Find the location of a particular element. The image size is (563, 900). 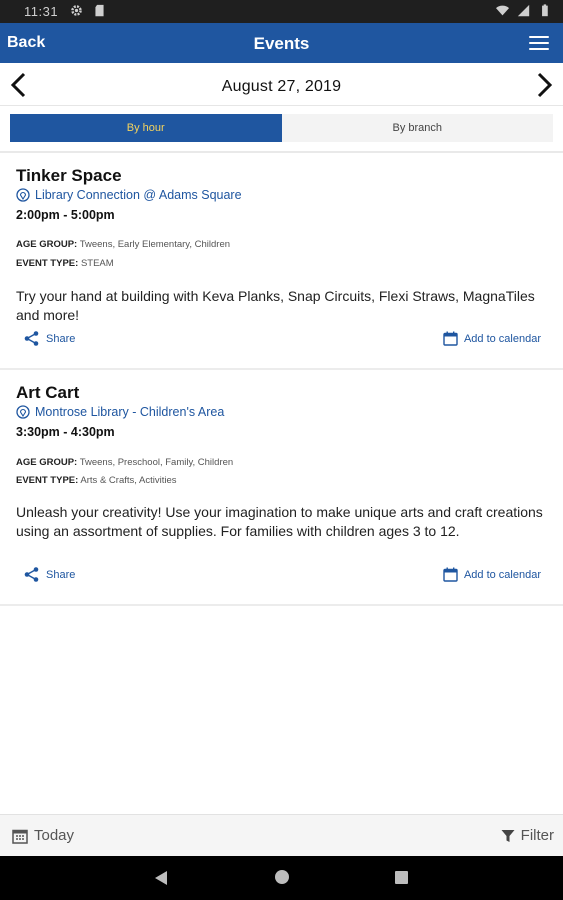

today-button: Today is located at coordinates (43, 835).